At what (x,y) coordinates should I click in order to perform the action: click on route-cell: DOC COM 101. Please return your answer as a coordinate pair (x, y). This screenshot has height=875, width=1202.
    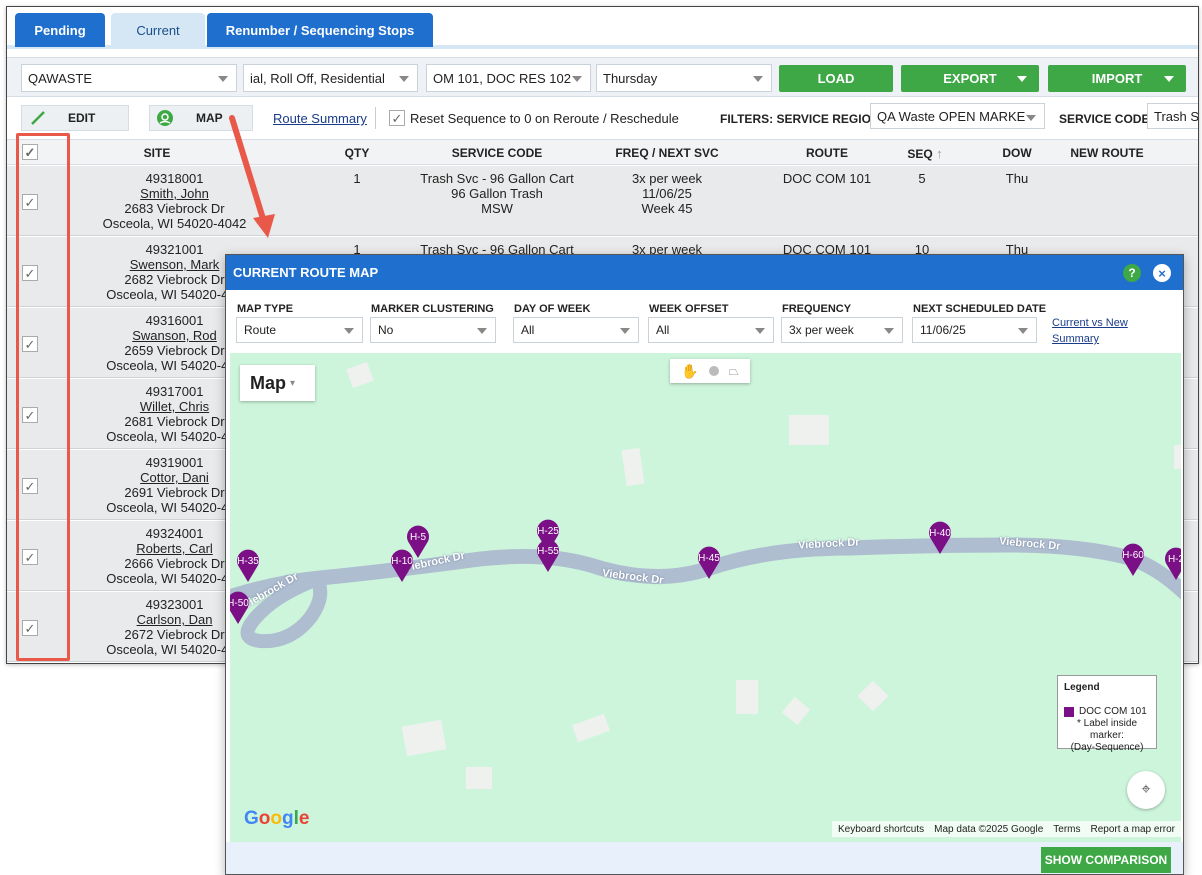
    Looking at the image, I should click on (827, 178).